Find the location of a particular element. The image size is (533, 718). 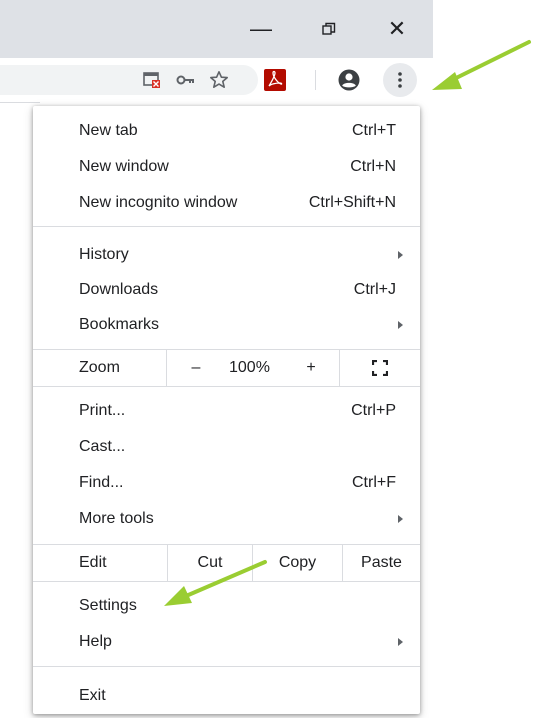

close-button: ✕ is located at coordinates (397, 29).